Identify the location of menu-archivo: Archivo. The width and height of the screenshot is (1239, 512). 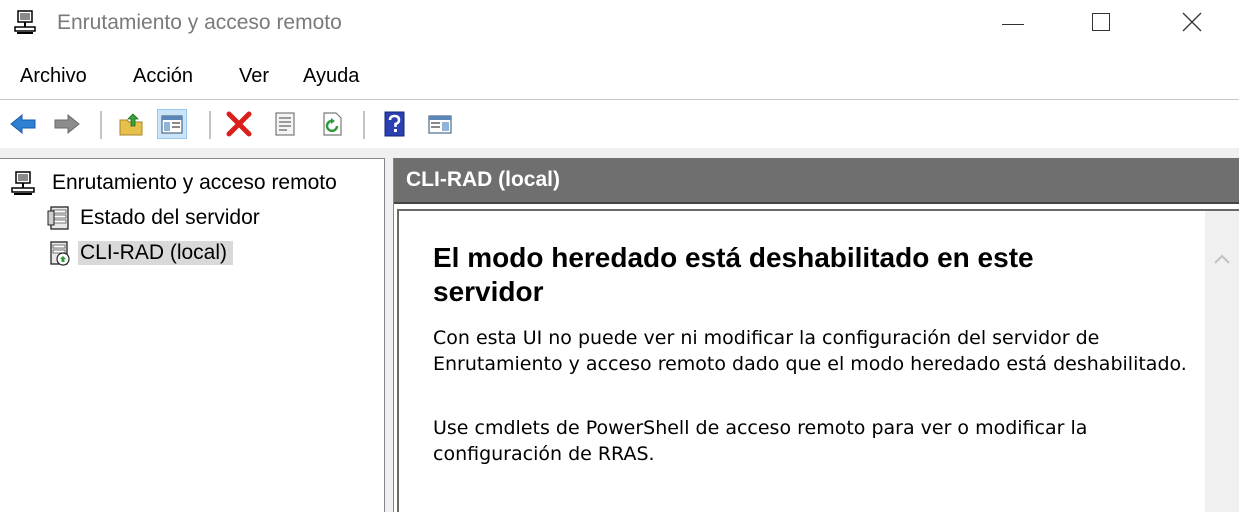
(53, 76).